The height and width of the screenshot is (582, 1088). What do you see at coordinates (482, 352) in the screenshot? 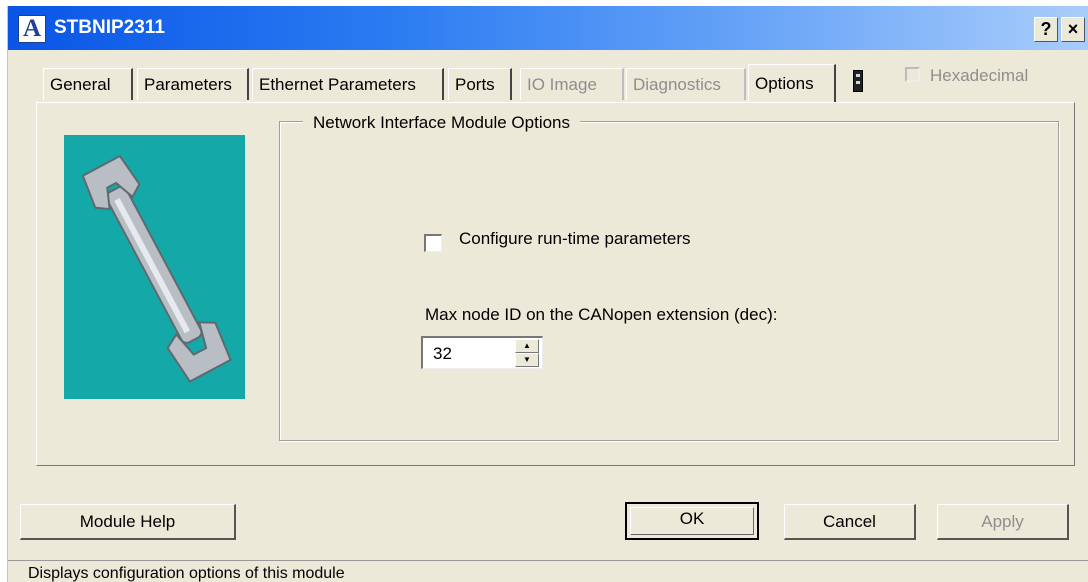
I see `max-node-id-spinbox: 32 ▲ ▼` at bounding box center [482, 352].